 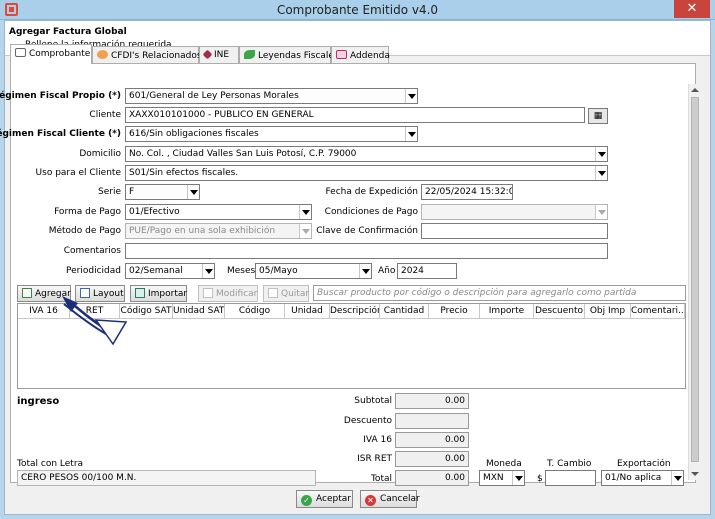 I want to click on annotation-arrow-icon, so click(x=95, y=321).